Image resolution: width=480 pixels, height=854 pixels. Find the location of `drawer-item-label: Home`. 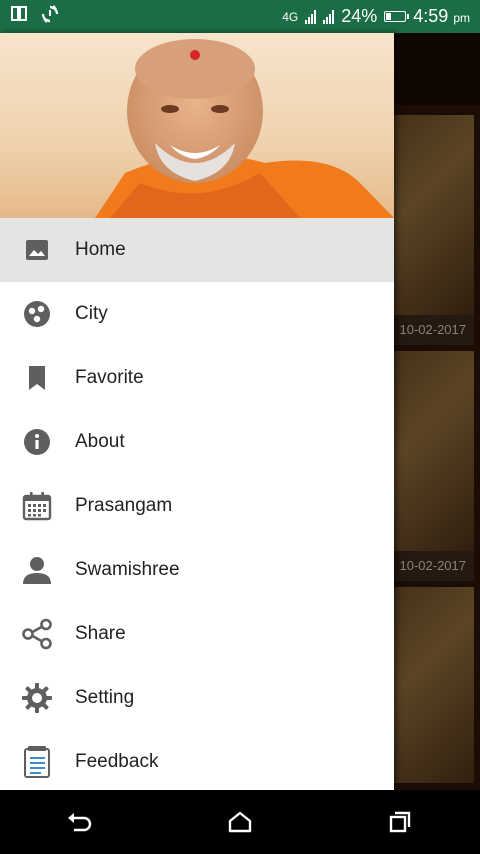

drawer-item-label: Home is located at coordinates (100, 249).